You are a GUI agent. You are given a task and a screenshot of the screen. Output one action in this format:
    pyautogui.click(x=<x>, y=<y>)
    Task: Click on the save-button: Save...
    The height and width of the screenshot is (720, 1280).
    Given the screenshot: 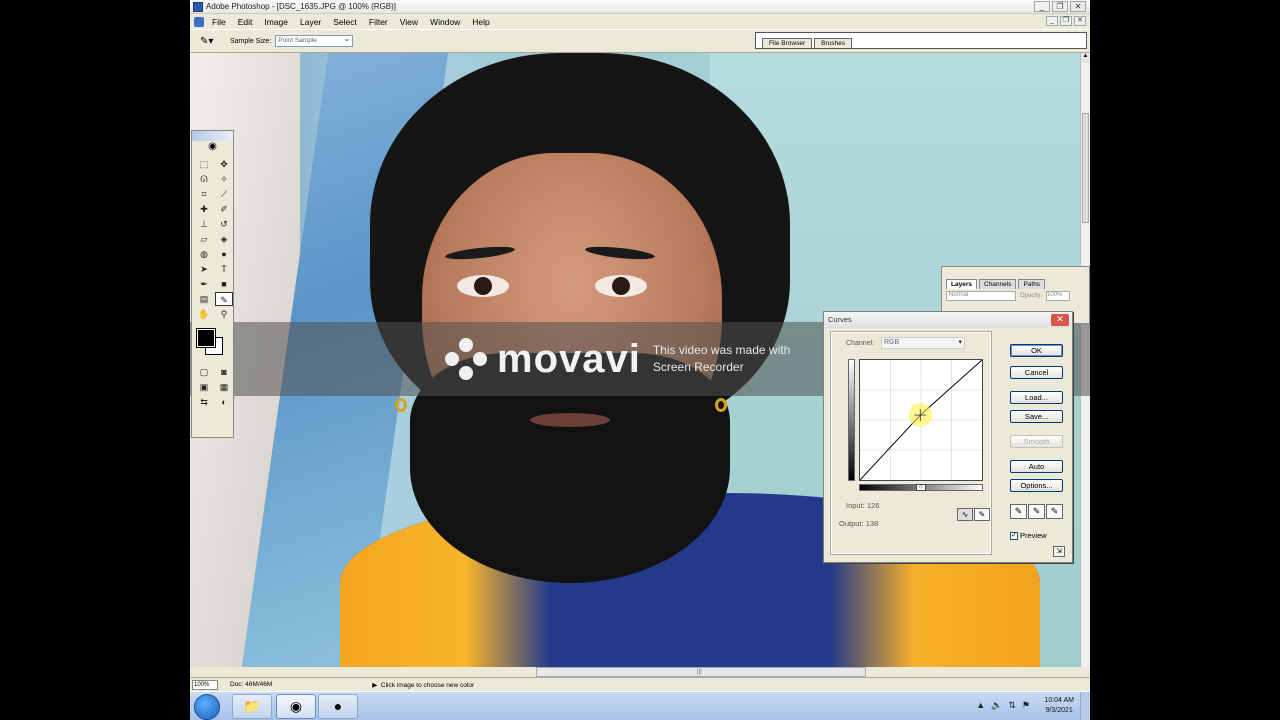 What is the action you would take?
    pyautogui.click(x=1036, y=416)
    